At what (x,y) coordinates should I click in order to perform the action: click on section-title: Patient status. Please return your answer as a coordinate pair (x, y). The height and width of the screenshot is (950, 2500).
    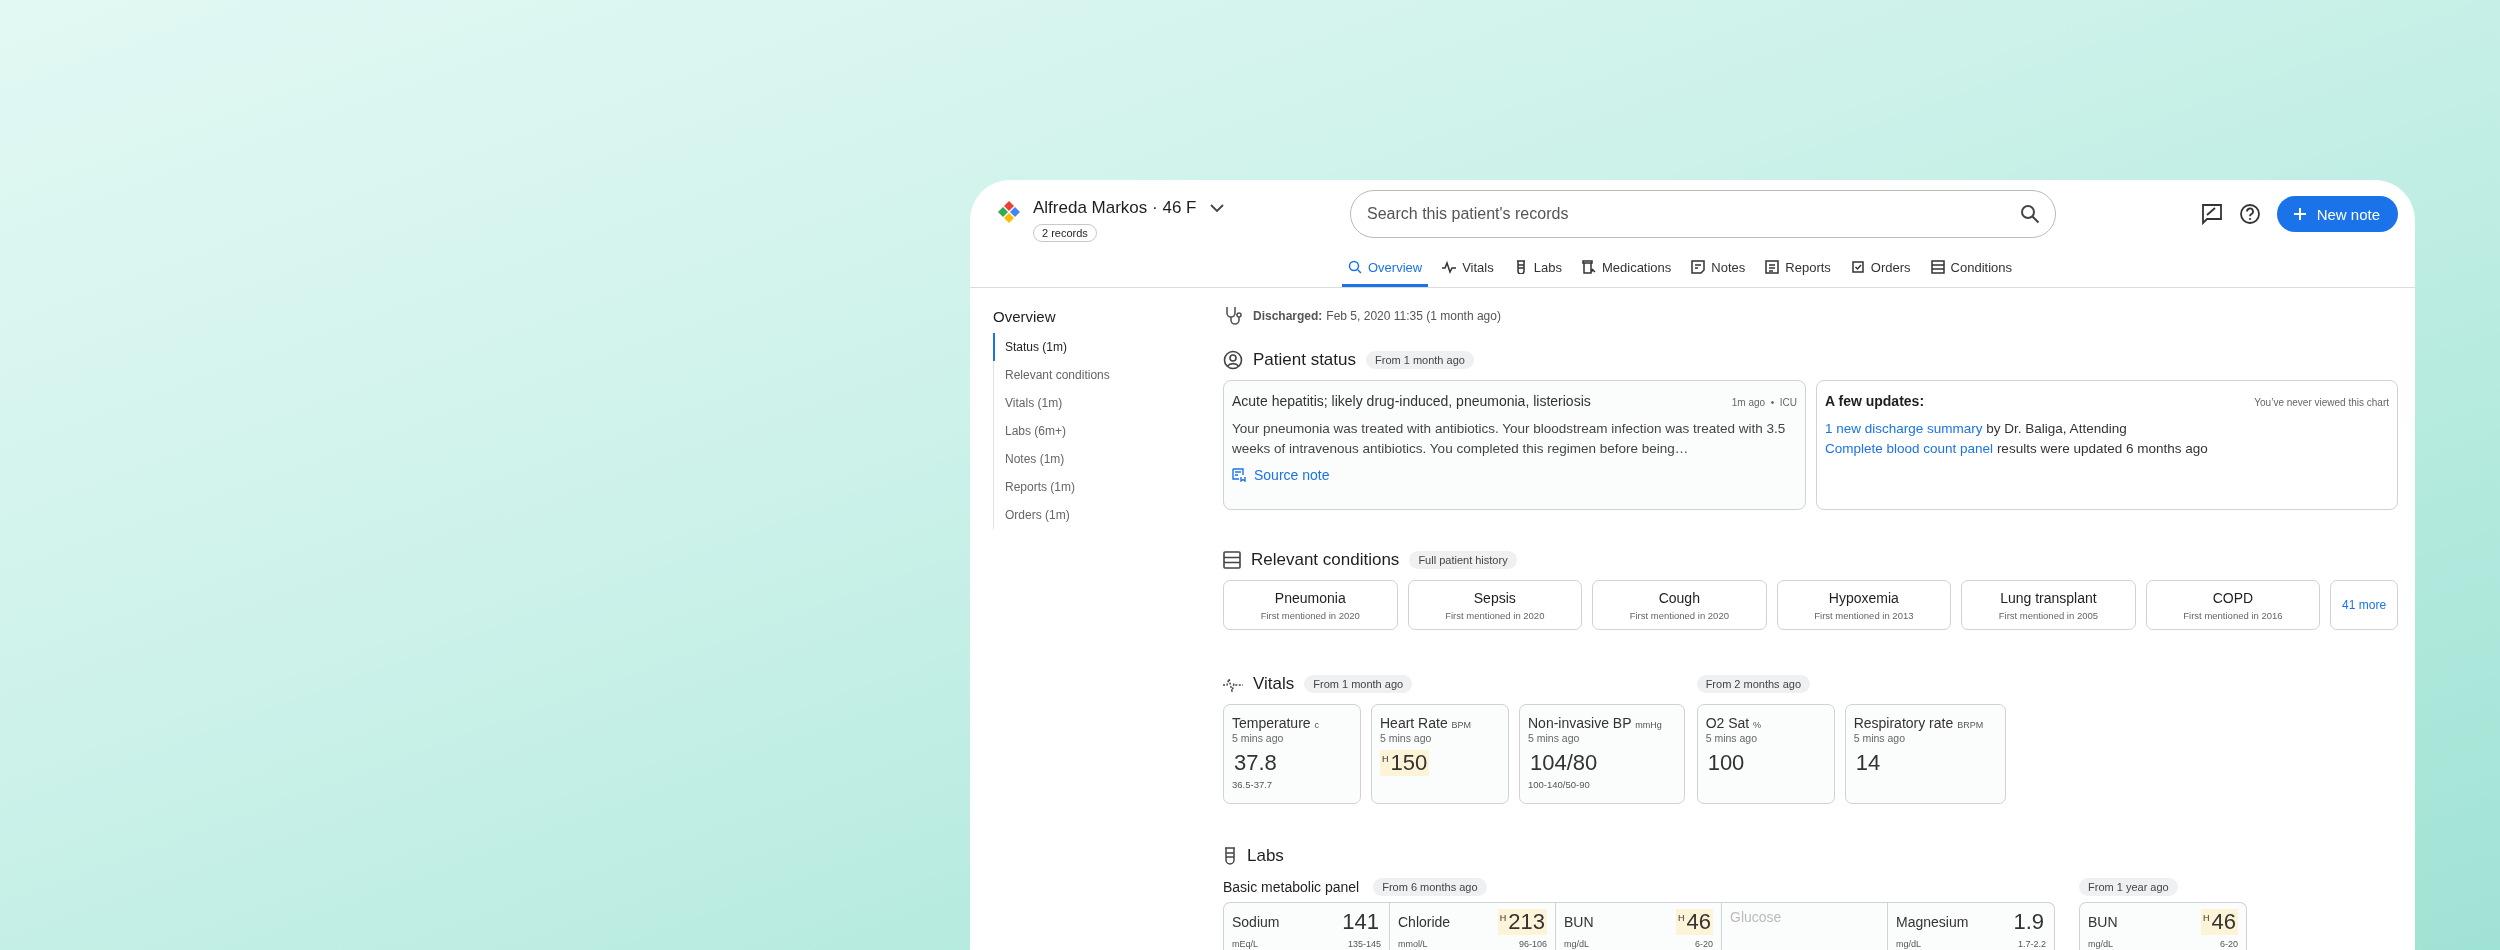
    Looking at the image, I should click on (1304, 360).